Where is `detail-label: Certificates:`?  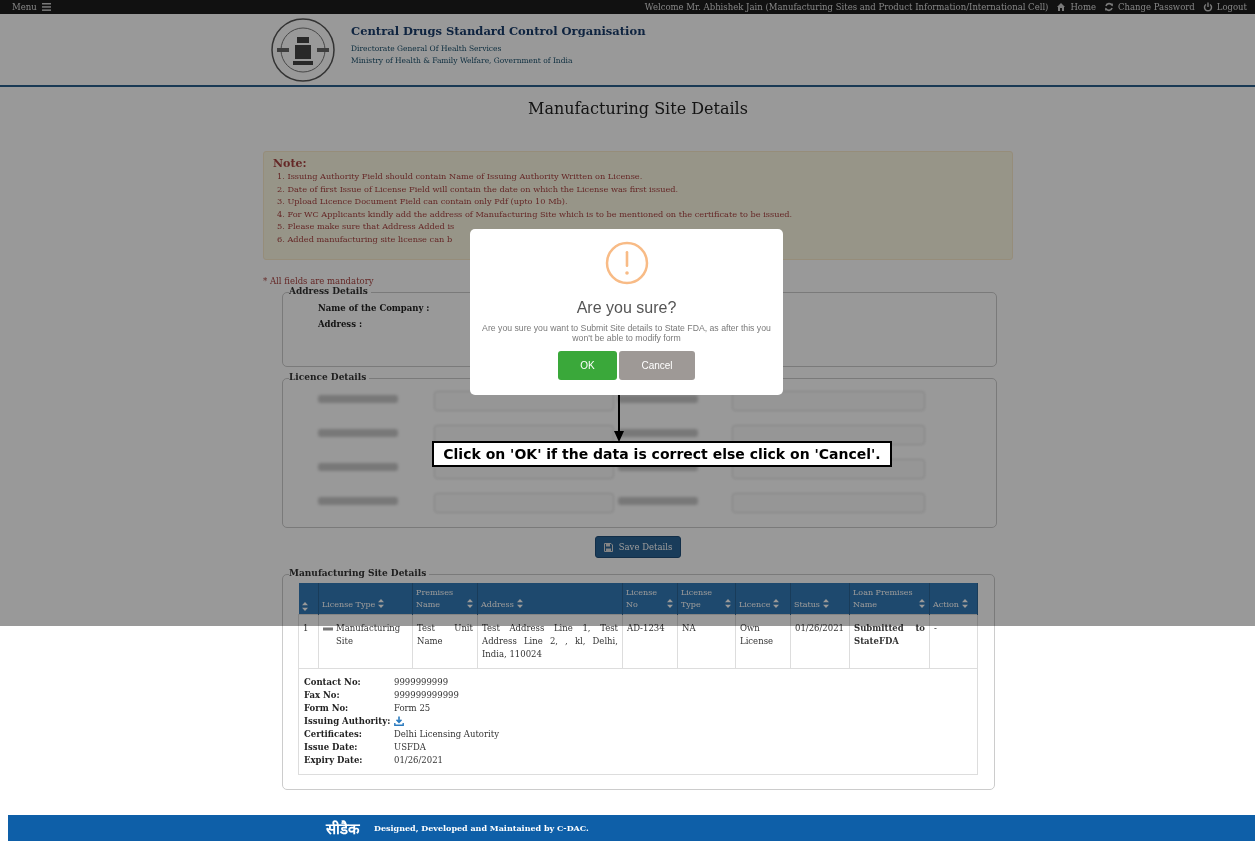
detail-label: Certificates: is located at coordinates (333, 734).